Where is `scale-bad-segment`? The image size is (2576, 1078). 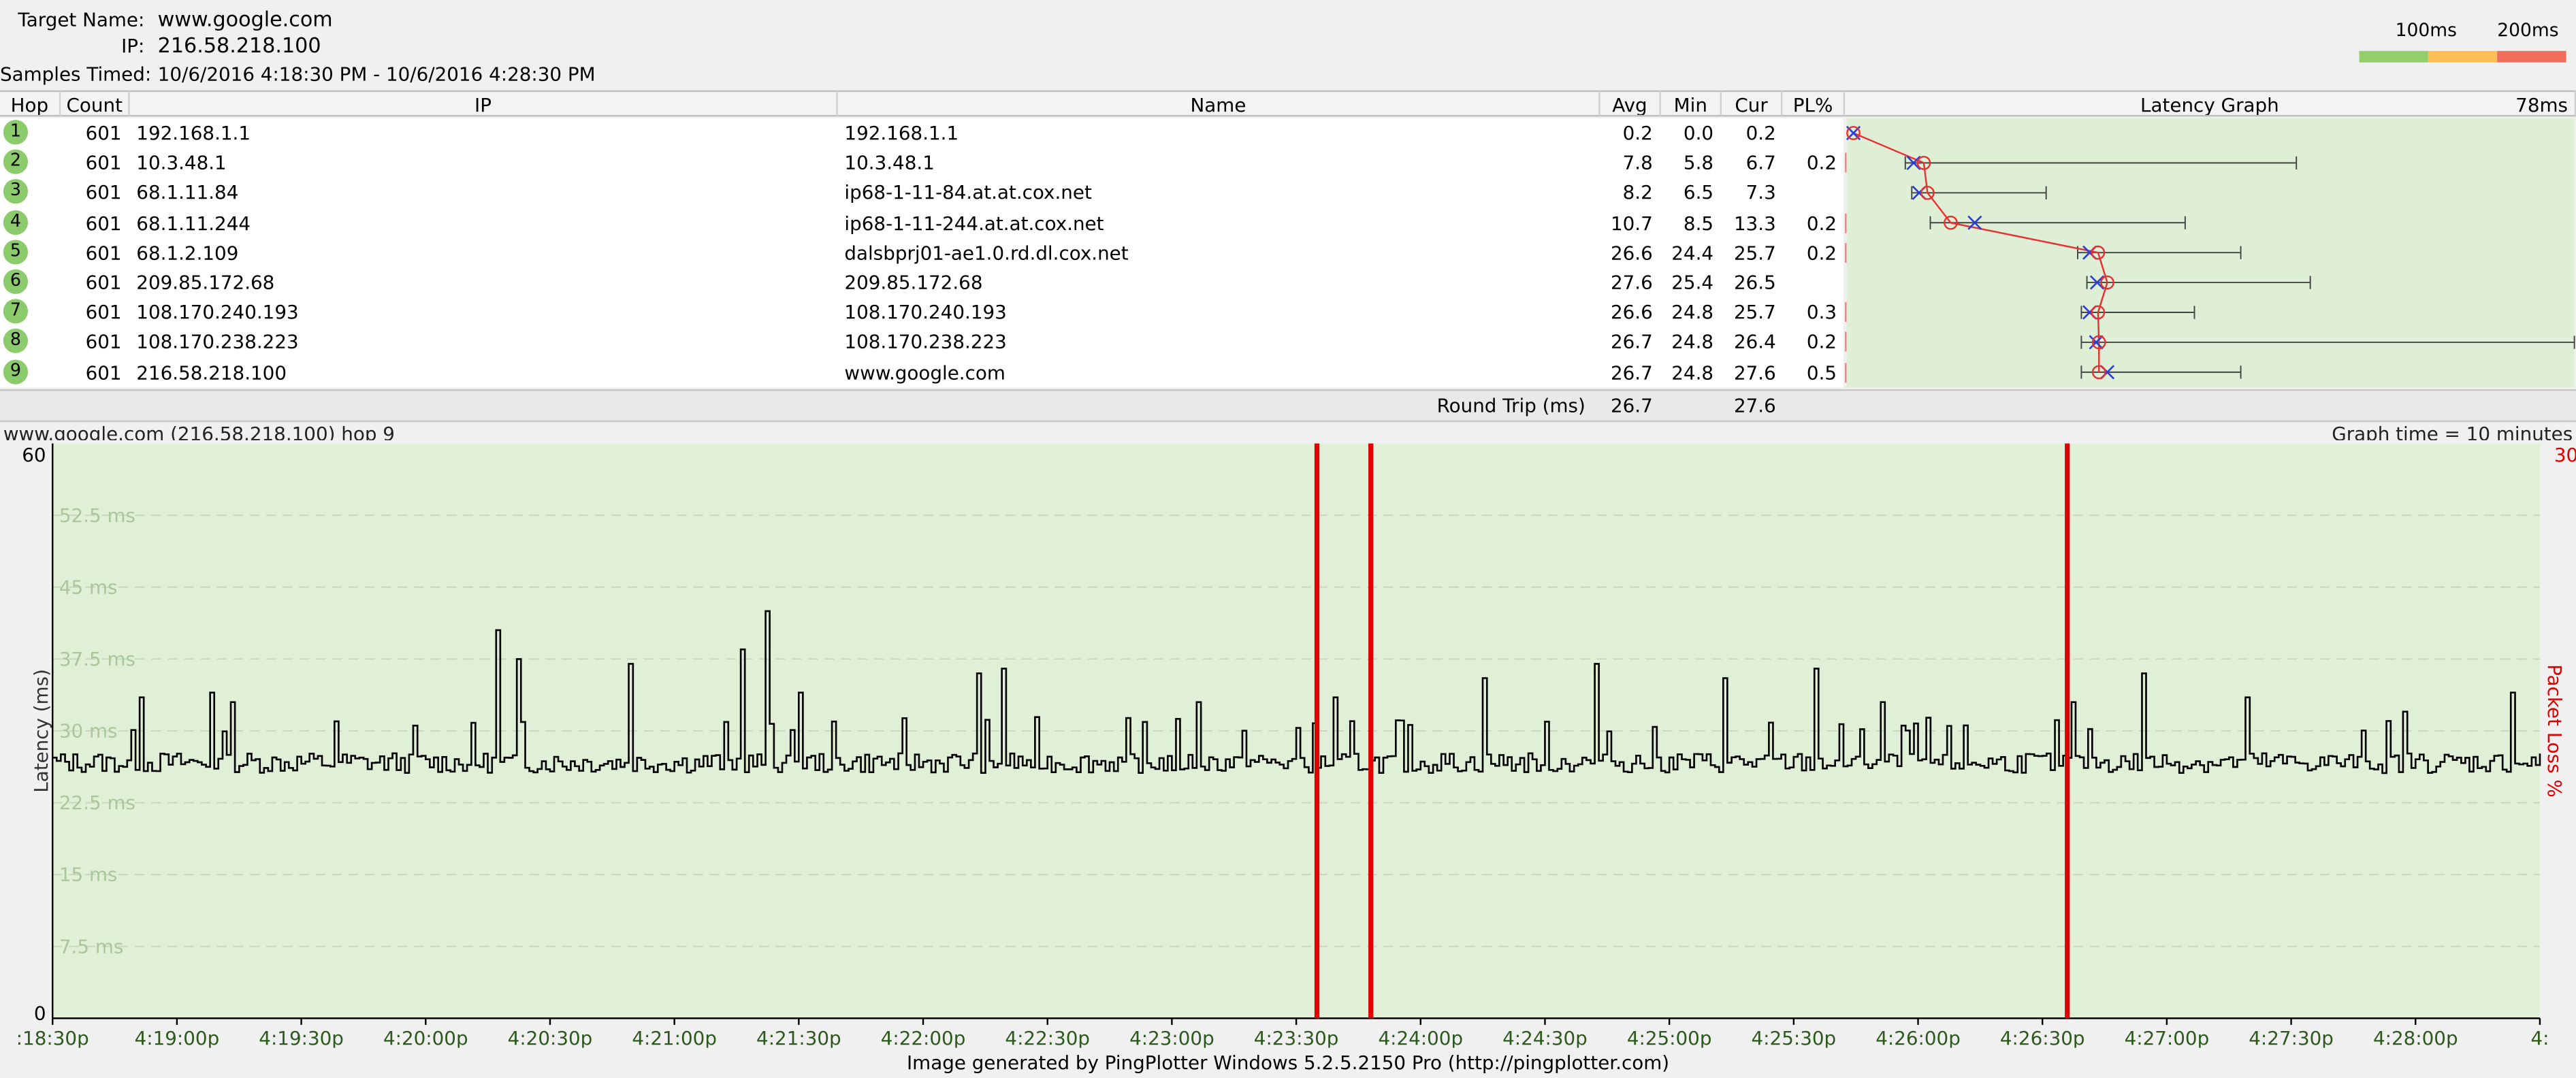 scale-bad-segment is located at coordinates (2532, 57).